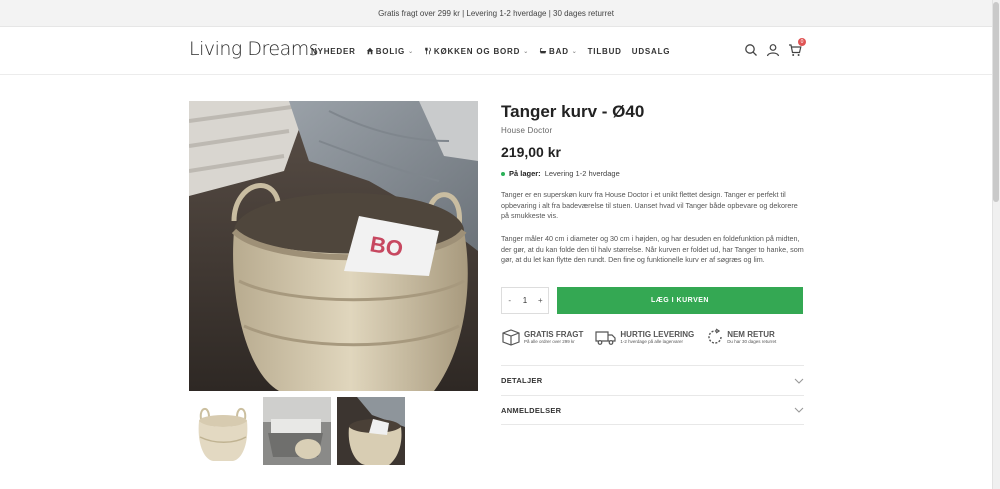 This screenshot has height=489, width=1000. What do you see at coordinates (606, 338) in the screenshot?
I see `truck-icon` at bounding box center [606, 338].